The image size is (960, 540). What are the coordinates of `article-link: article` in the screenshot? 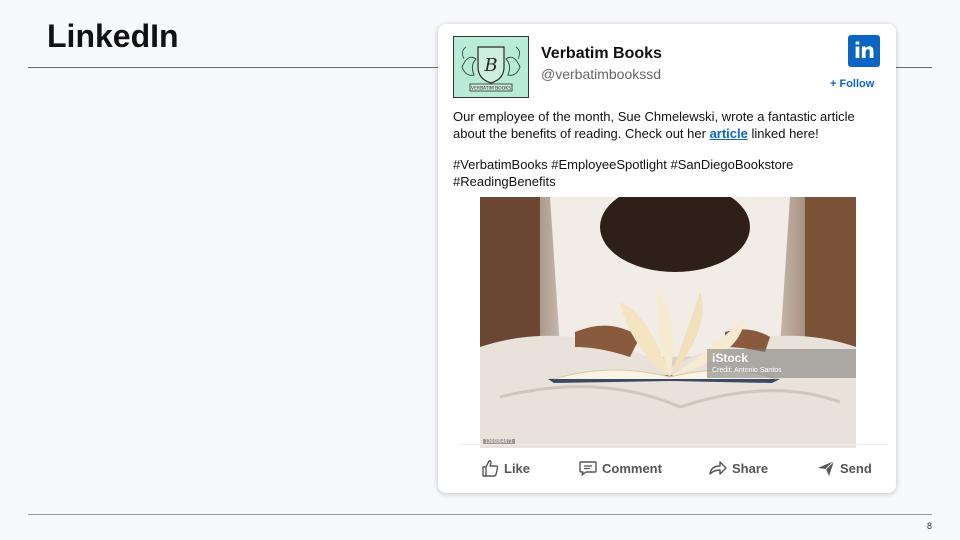 It's located at (729, 133).